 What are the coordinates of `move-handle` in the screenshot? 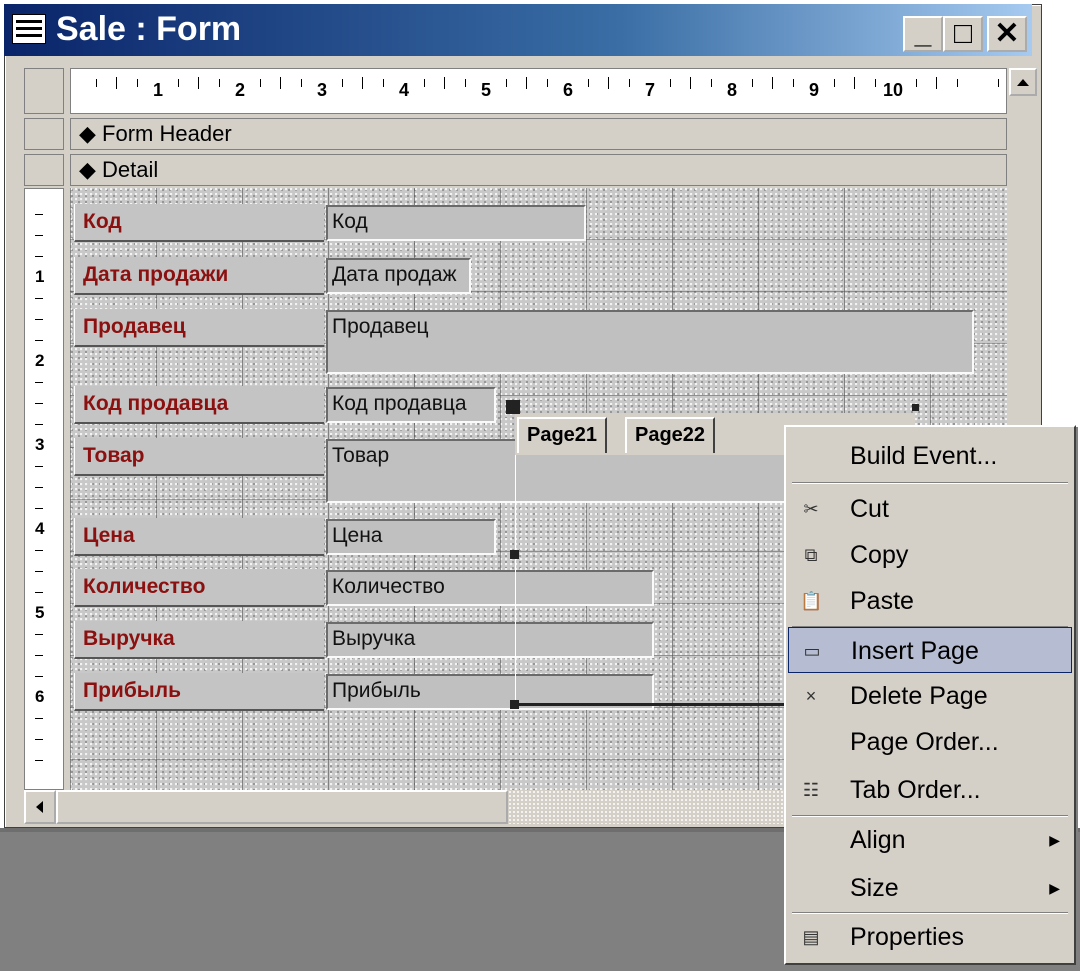 It's located at (513, 407).